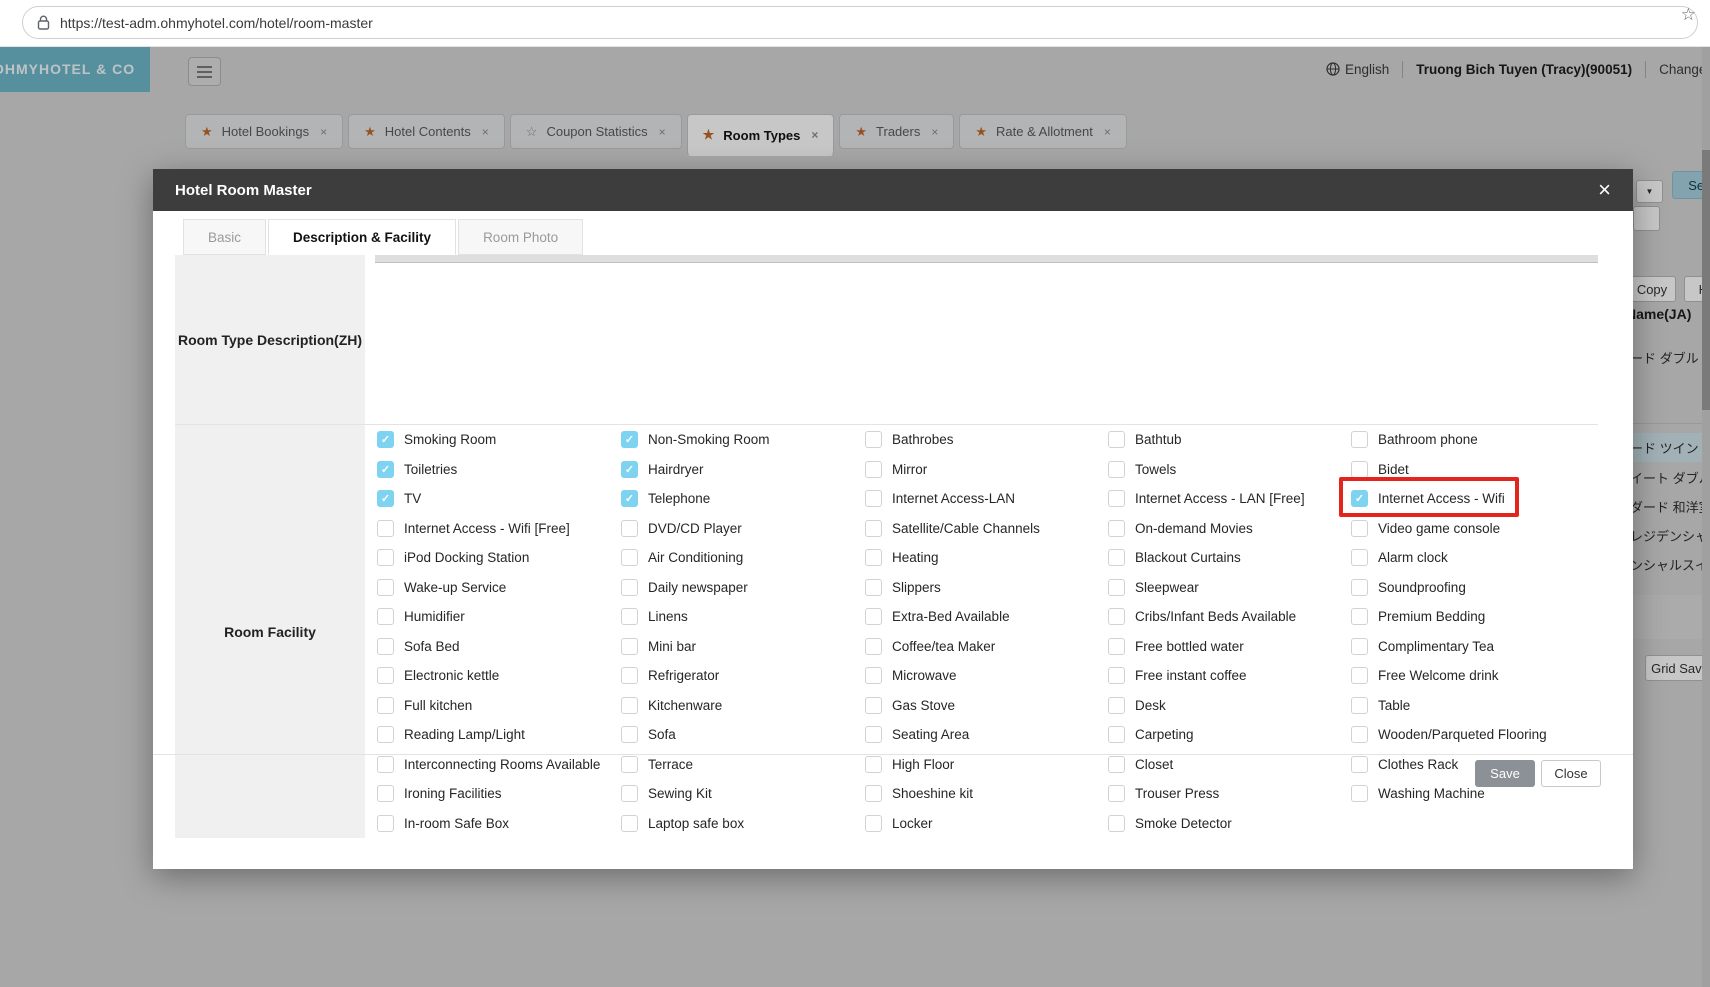  What do you see at coordinates (1227, 440) in the screenshot?
I see `facility-option-bathtub: Bathtub` at bounding box center [1227, 440].